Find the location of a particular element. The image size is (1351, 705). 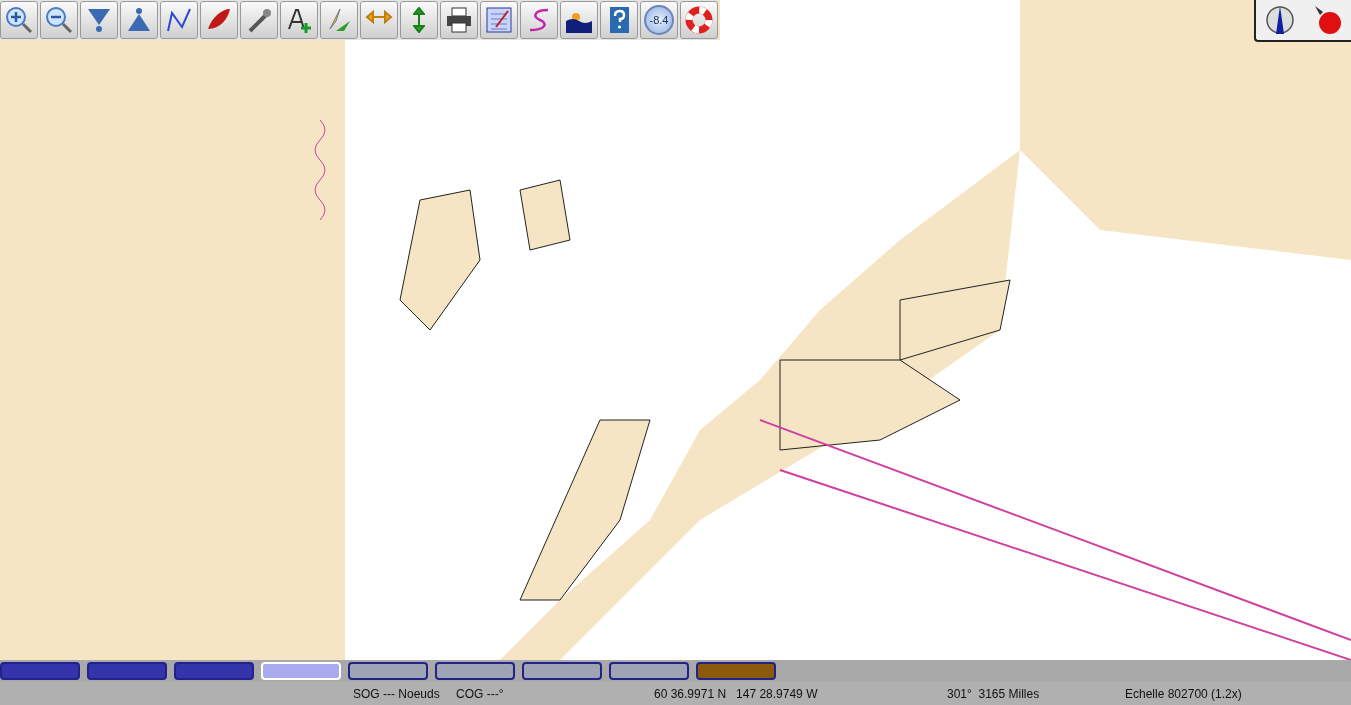

gps-status-icon is located at coordinates (1327, 20).